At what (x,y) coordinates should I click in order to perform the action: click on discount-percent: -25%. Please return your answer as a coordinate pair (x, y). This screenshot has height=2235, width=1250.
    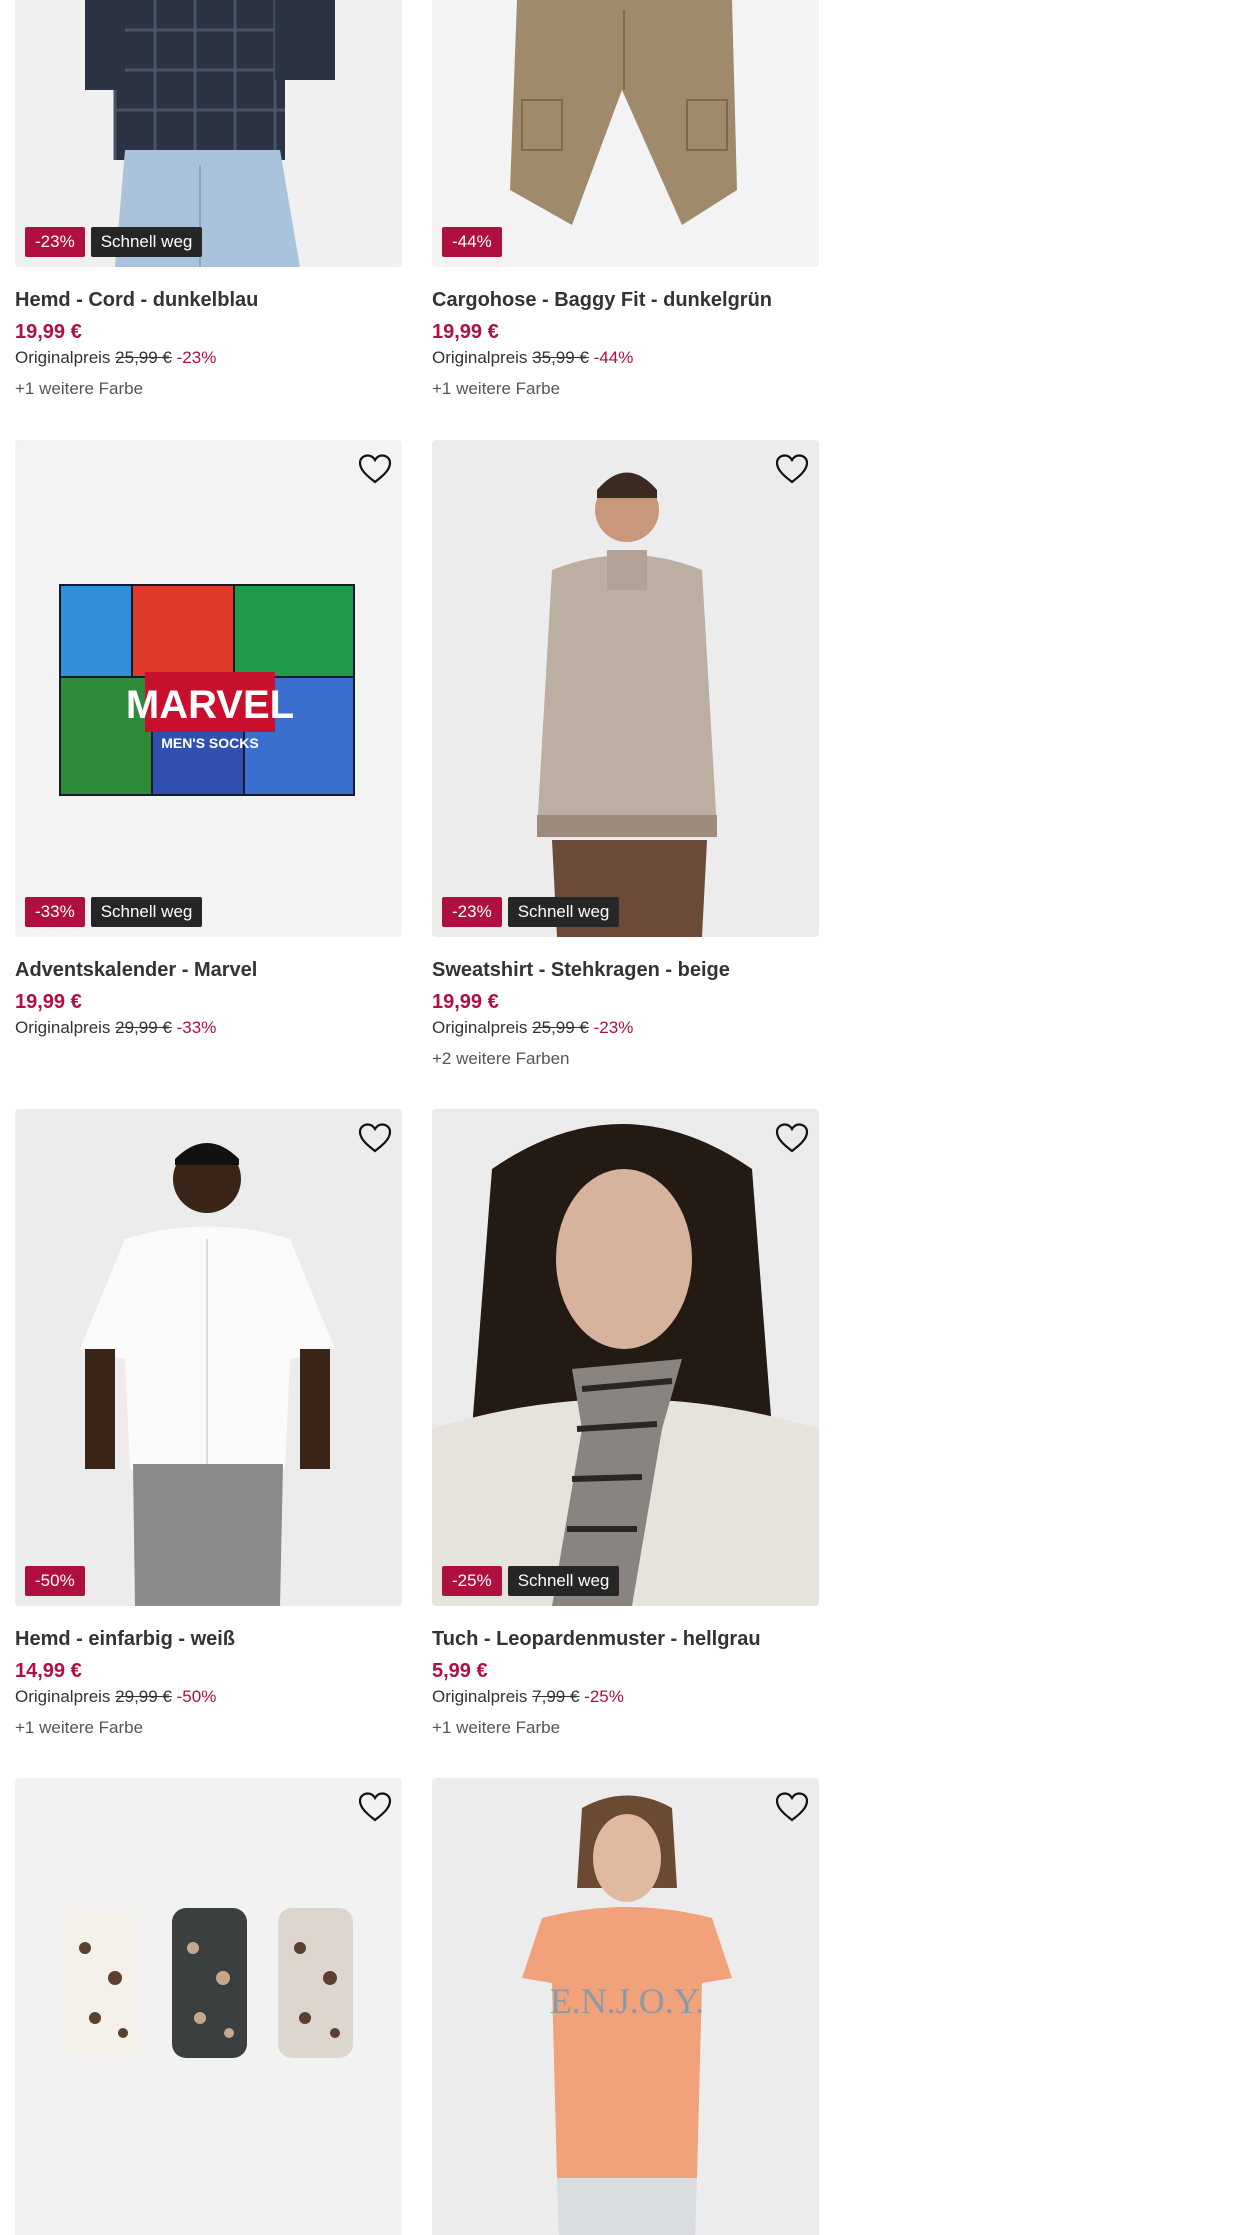
    Looking at the image, I should click on (604, 1696).